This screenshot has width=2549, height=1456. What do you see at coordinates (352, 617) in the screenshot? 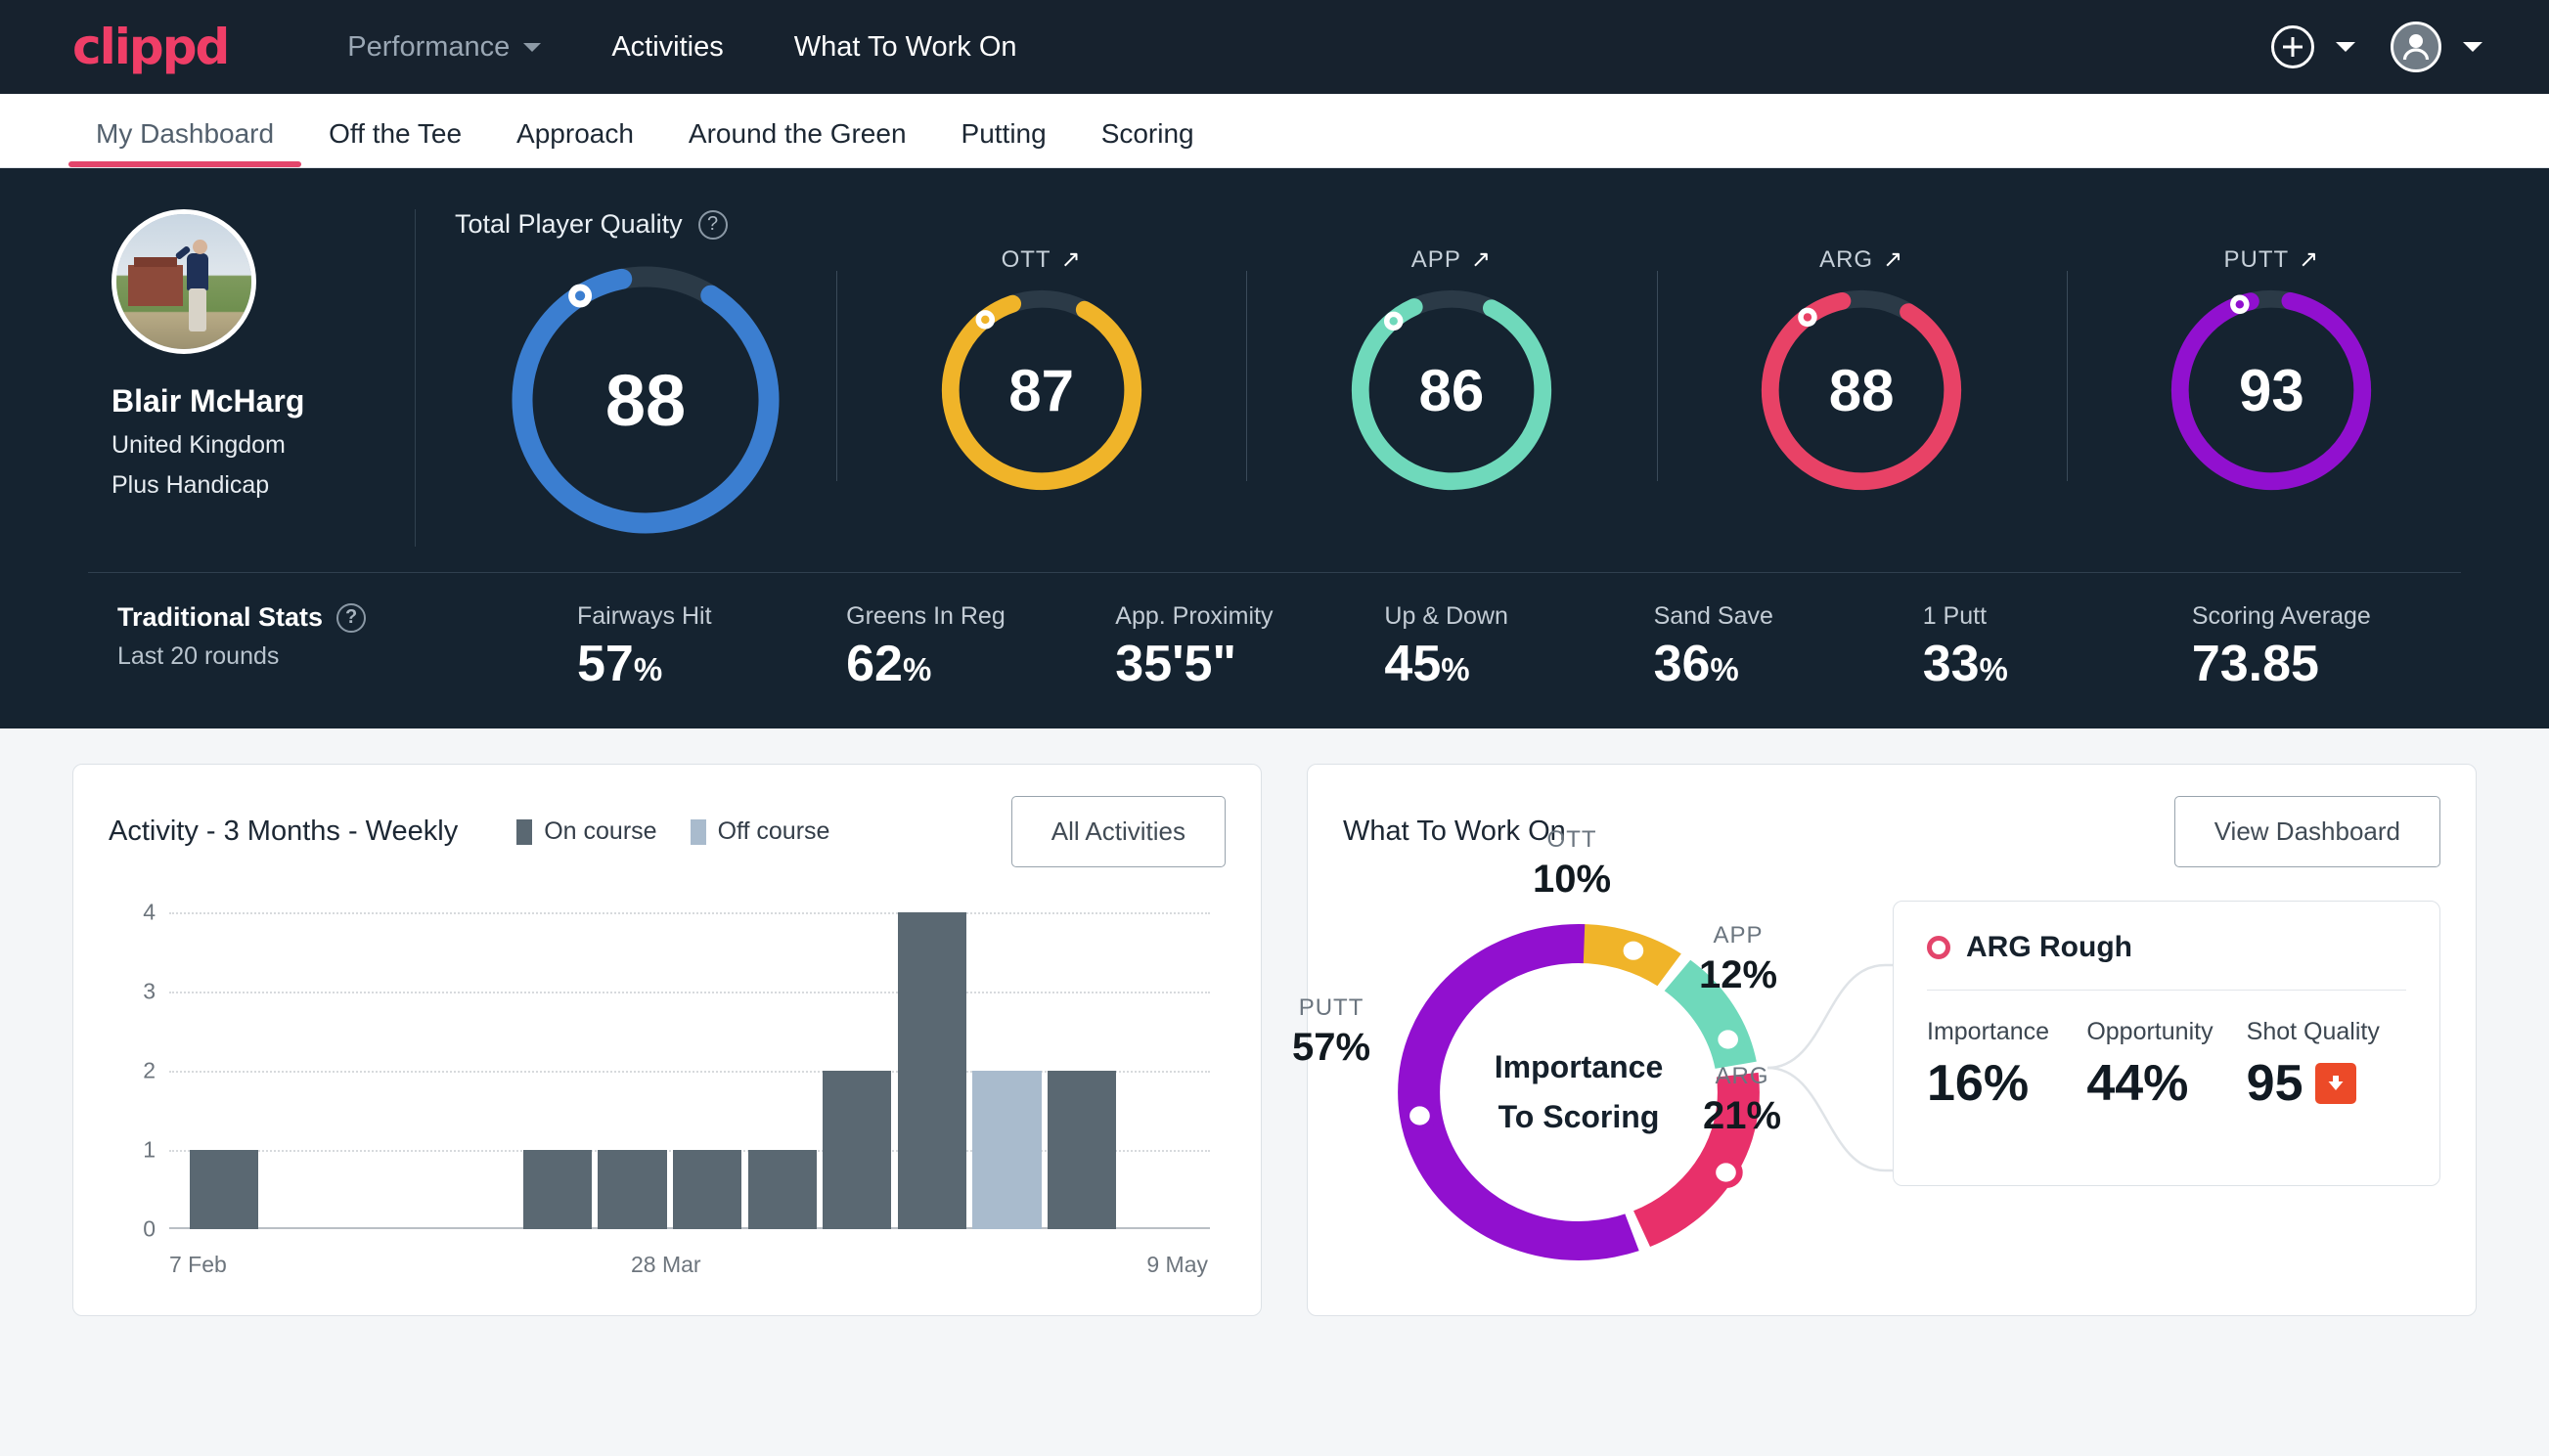
I see `question-circle-icon-stats: ?` at bounding box center [352, 617].